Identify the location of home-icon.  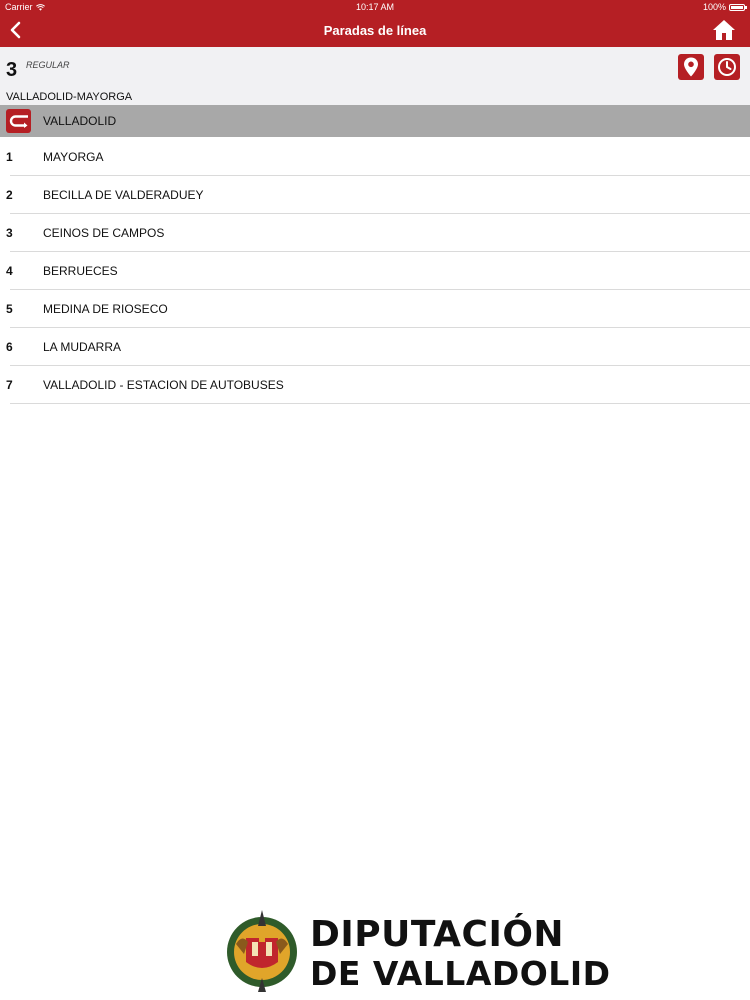
(724, 30).